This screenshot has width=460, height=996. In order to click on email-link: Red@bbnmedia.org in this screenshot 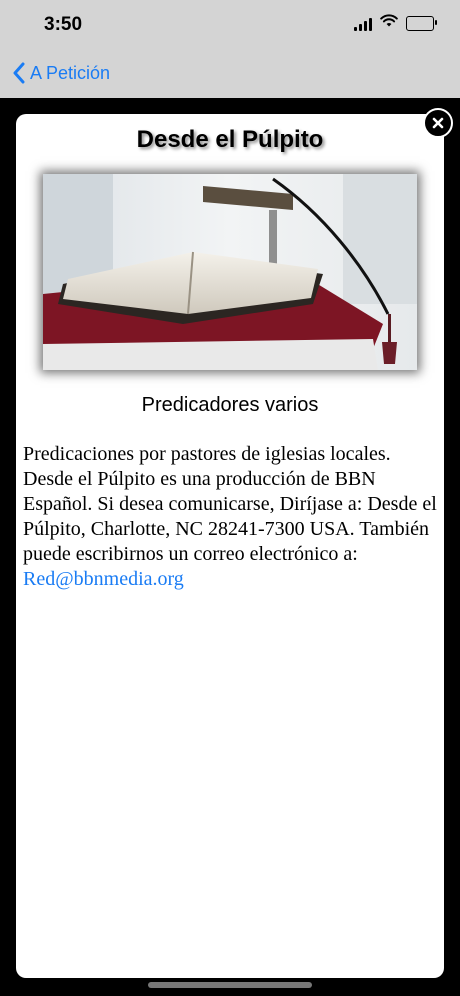, I will do `click(103, 579)`.